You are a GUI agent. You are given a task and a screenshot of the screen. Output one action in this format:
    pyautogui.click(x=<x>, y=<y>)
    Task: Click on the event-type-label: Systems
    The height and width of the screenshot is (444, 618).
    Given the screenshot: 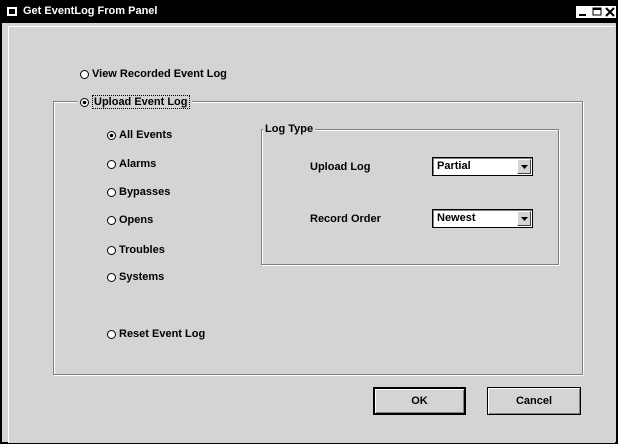 What is the action you would take?
    pyautogui.click(x=142, y=277)
    